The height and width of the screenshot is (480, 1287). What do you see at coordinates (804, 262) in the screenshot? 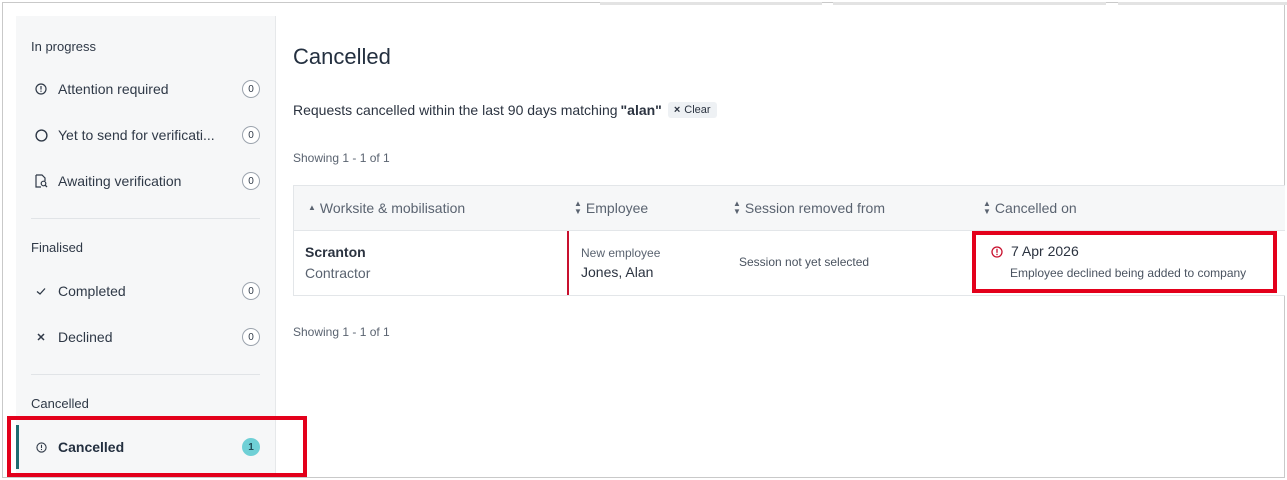
I see `session-removed-from: Session not yet selected` at bounding box center [804, 262].